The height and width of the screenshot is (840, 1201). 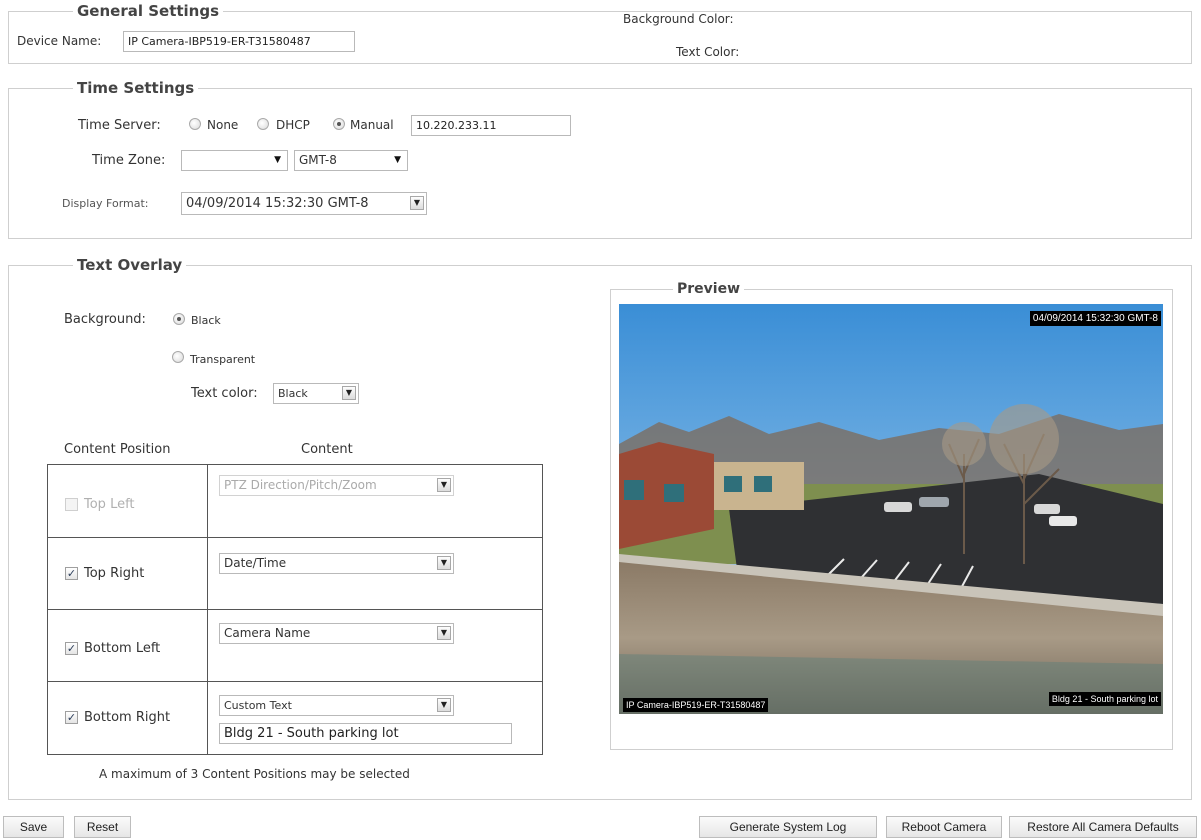 I want to click on content-cell-top-left: PTZ Direction/Pitch/Zoom ▼, so click(x=375, y=501).